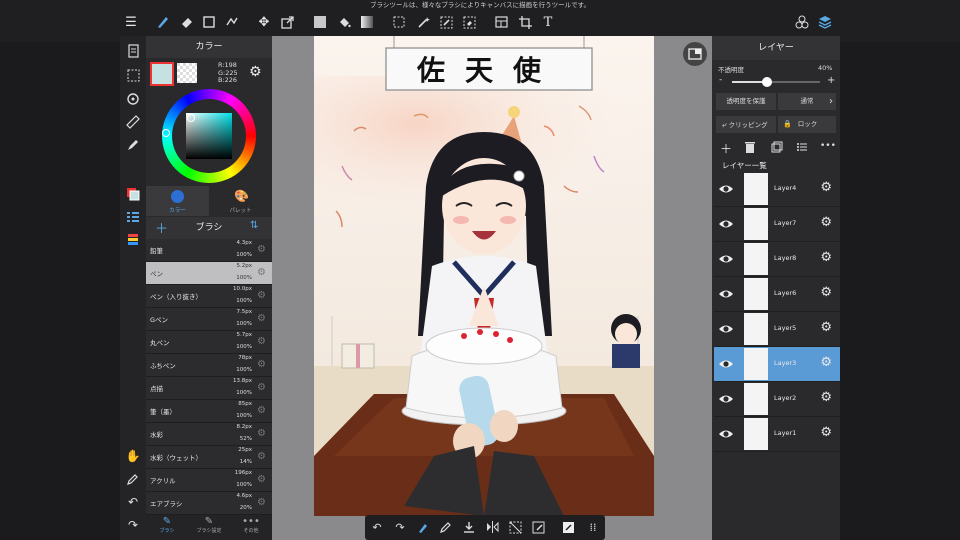 The image size is (960, 540). What do you see at coordinates (161, 227) in the screenshot?
I see `add-brush-icon: ＋` at bounding box center [161, 227].